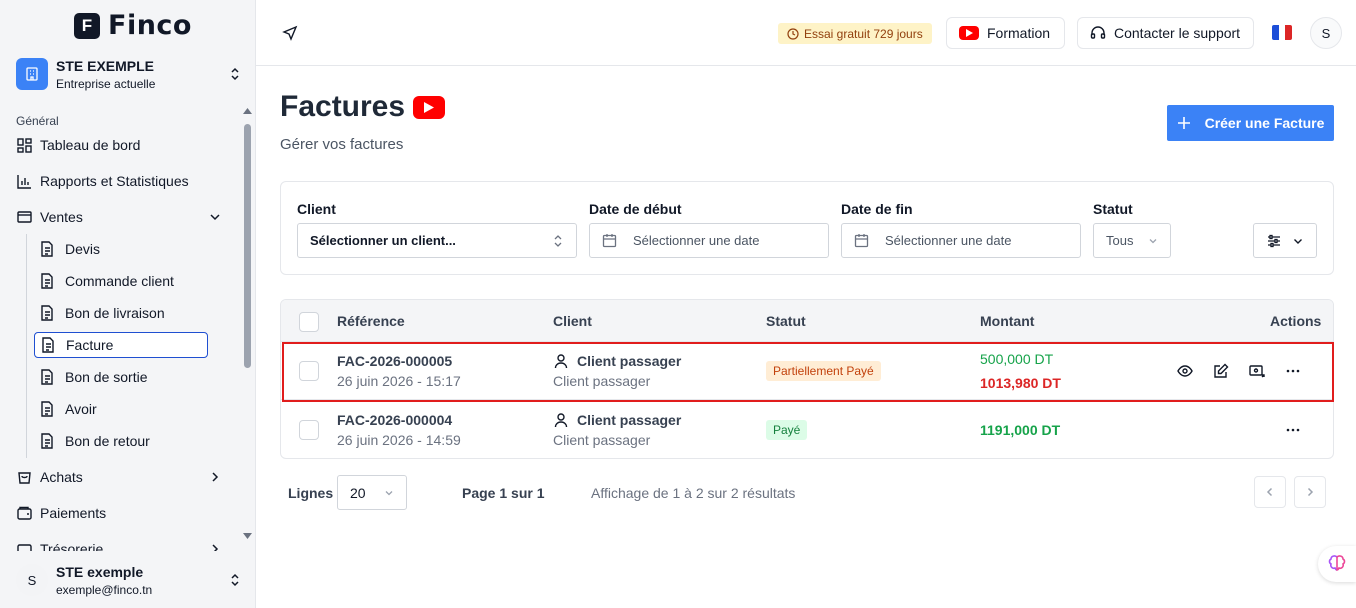 This screenshot has height=608, width=1356. What do you see at coordinates (290, 33) in the screenshot?
I see `cursor-icon` at bounding box center [290, 33].